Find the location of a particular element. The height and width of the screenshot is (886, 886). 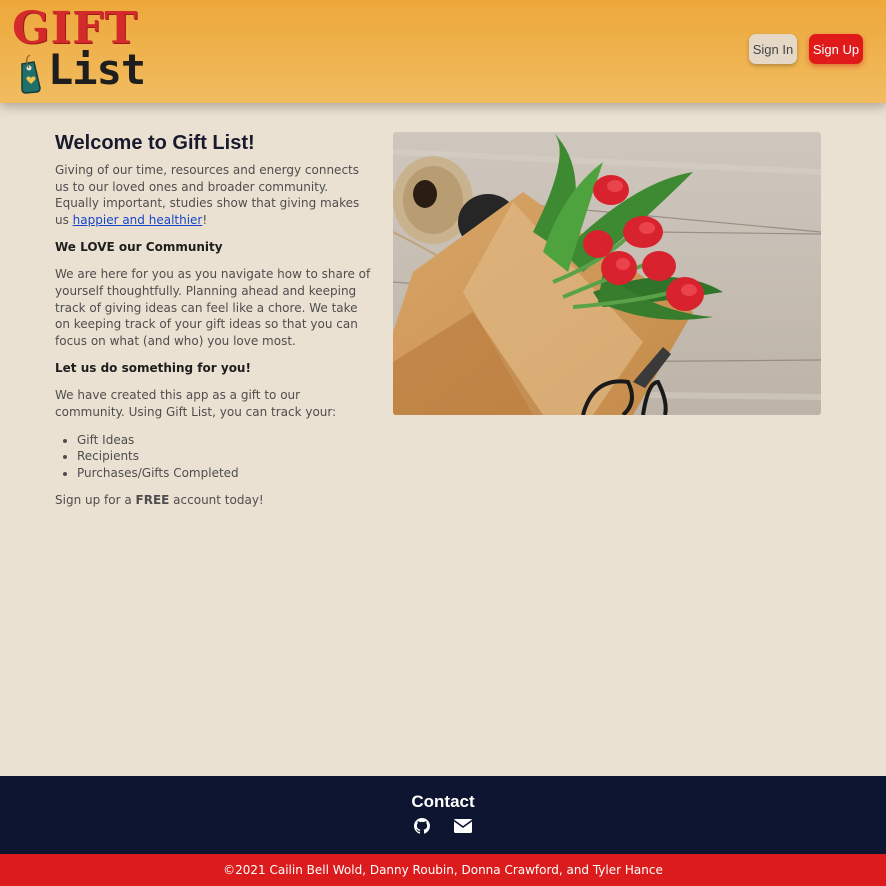

footer: Contact is located at coordinates (443, 815).